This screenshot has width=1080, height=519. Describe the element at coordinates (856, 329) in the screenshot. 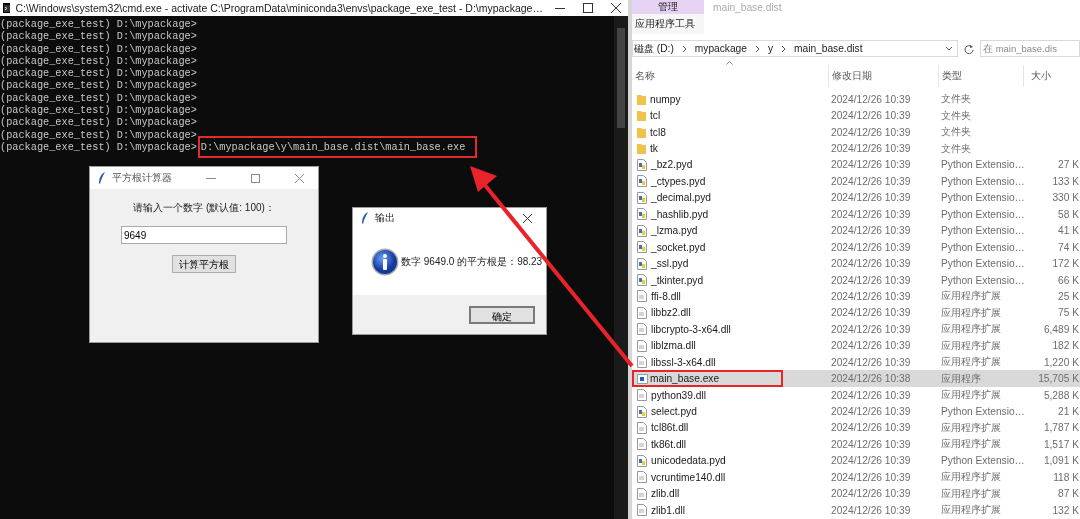

I see `file-row: libcrypto-3-x64.dll 2024/12/26 10:39 应用程序扩展 6,489 K` at that location.